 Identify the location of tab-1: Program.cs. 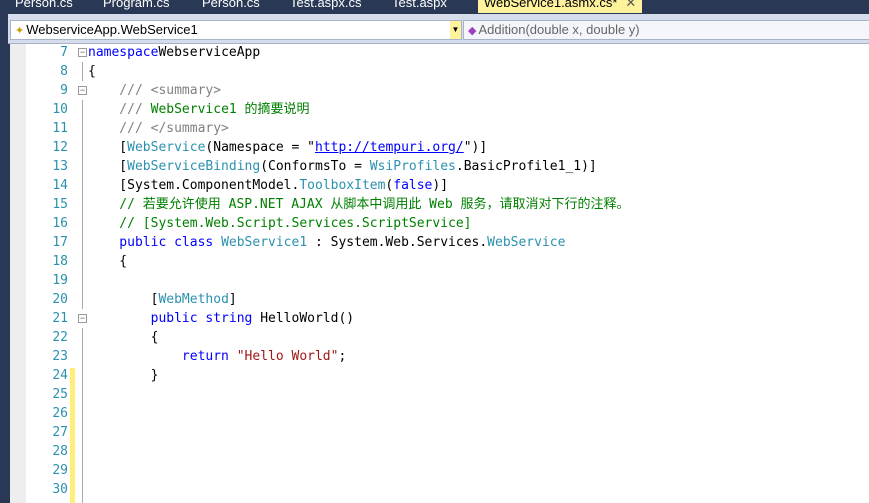
(136, 6).